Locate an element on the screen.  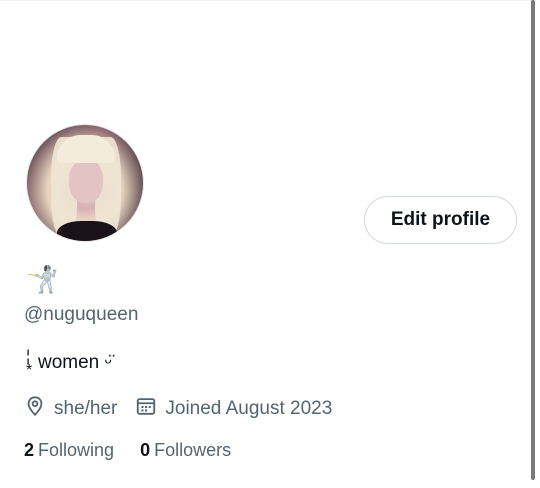
profile-meta: she/her Joined August 2023 is located at coordinates (178, 409).